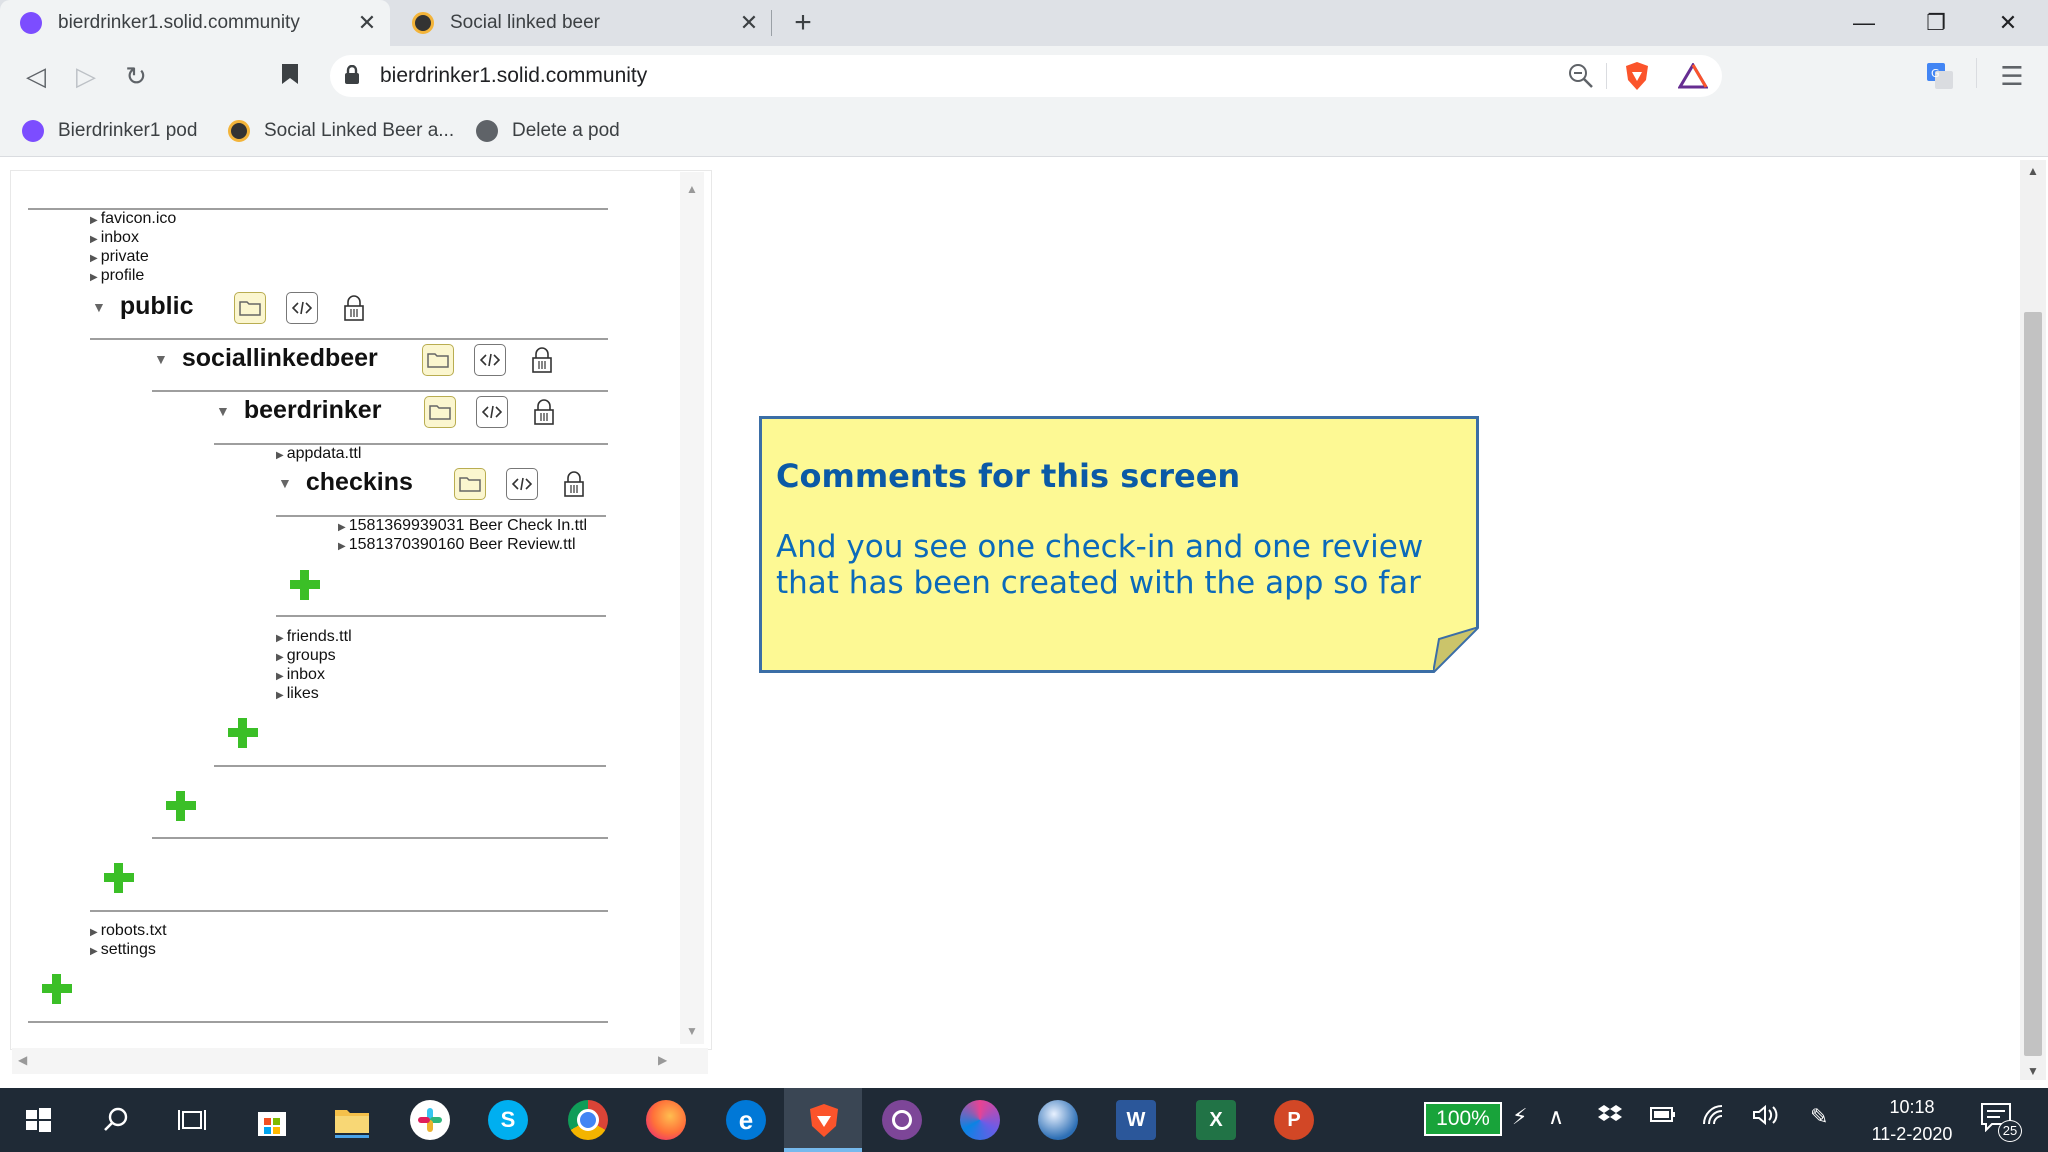  I want to click on bookmark-bierdrinker1-pod: Bierdrinker1 pod, so click(109, 131).